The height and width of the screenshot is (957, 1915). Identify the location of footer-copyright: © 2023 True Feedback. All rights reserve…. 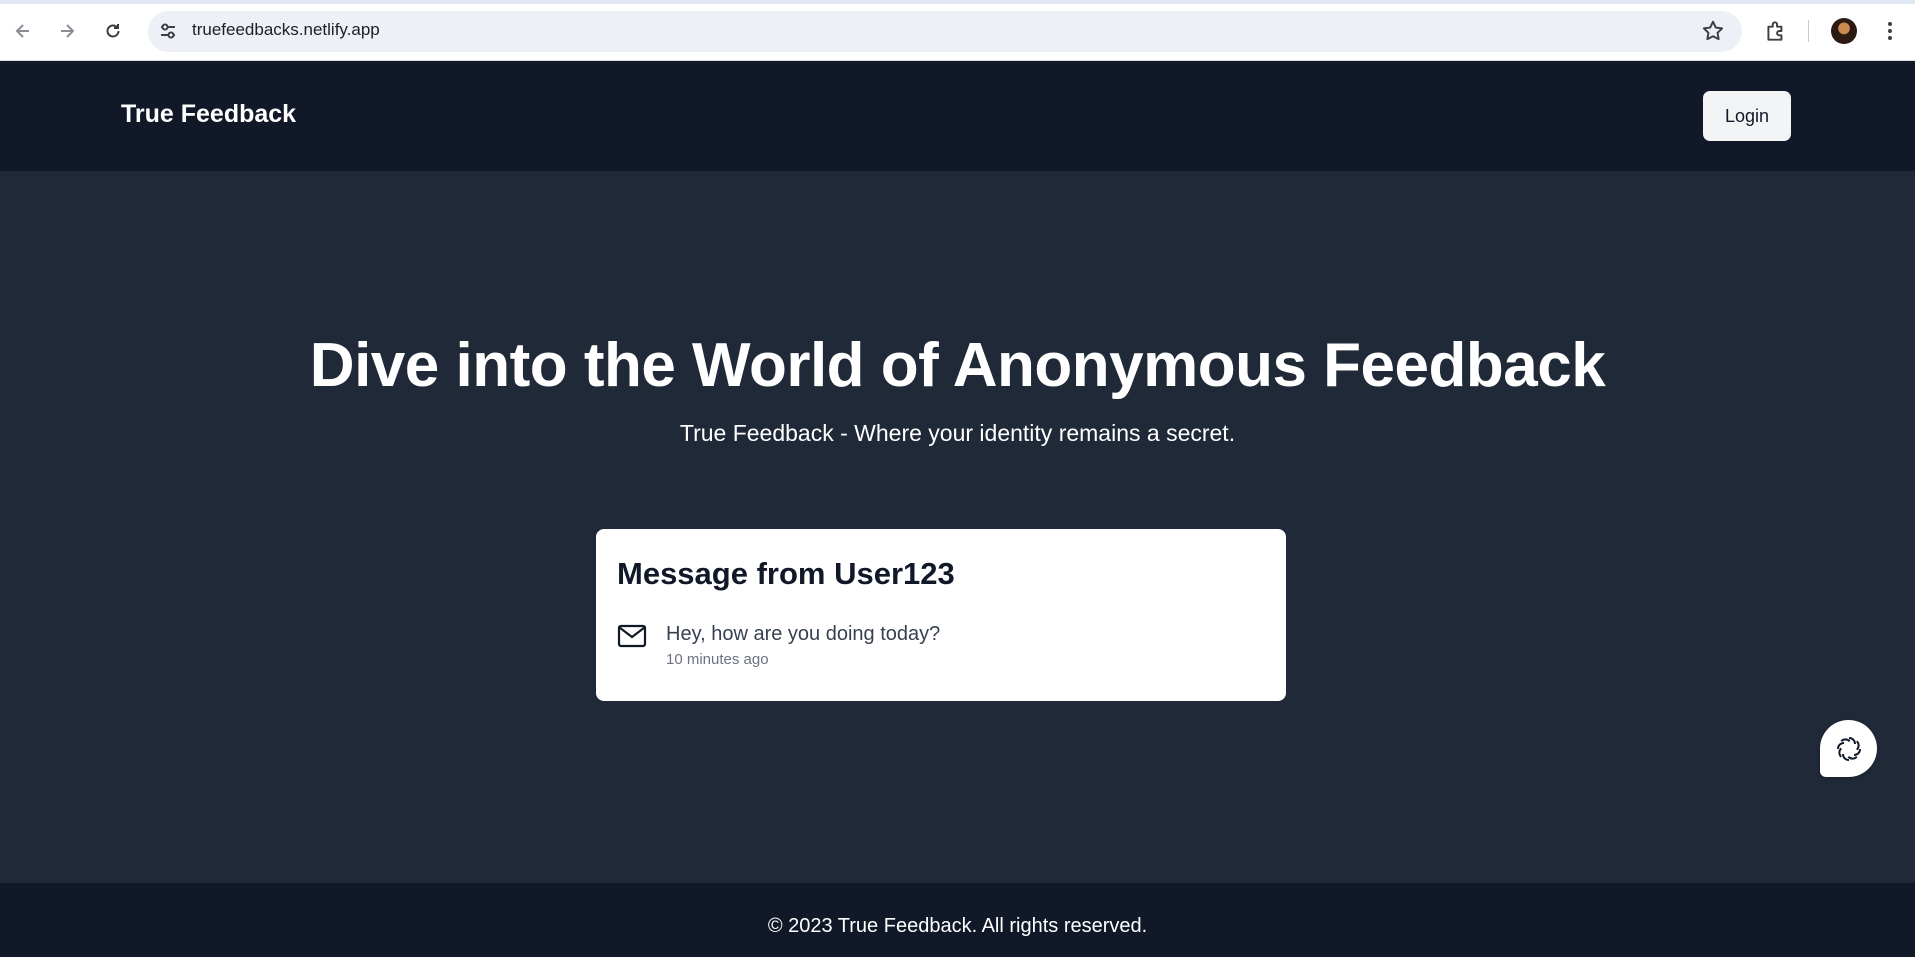
(957, 926).